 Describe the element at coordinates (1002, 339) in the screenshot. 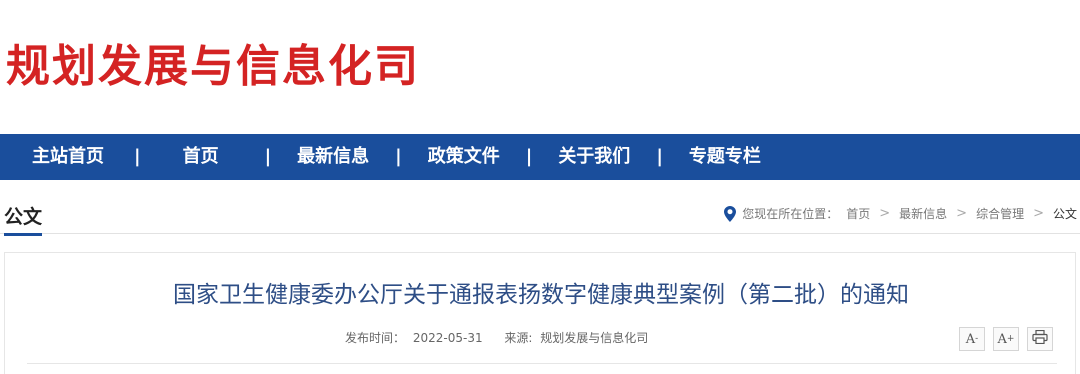

I see `font-increase-label: A` at that location.